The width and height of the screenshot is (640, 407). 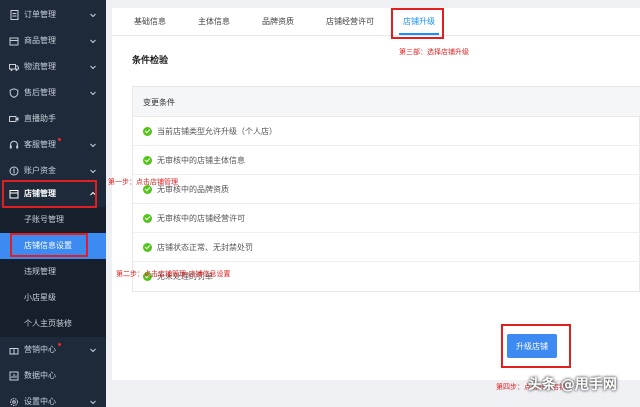 What do you see at coordinates (417, 23) in the screenshot?
I see `annotation-box-store-upgrade-tab` at bounding box center [417, 23].